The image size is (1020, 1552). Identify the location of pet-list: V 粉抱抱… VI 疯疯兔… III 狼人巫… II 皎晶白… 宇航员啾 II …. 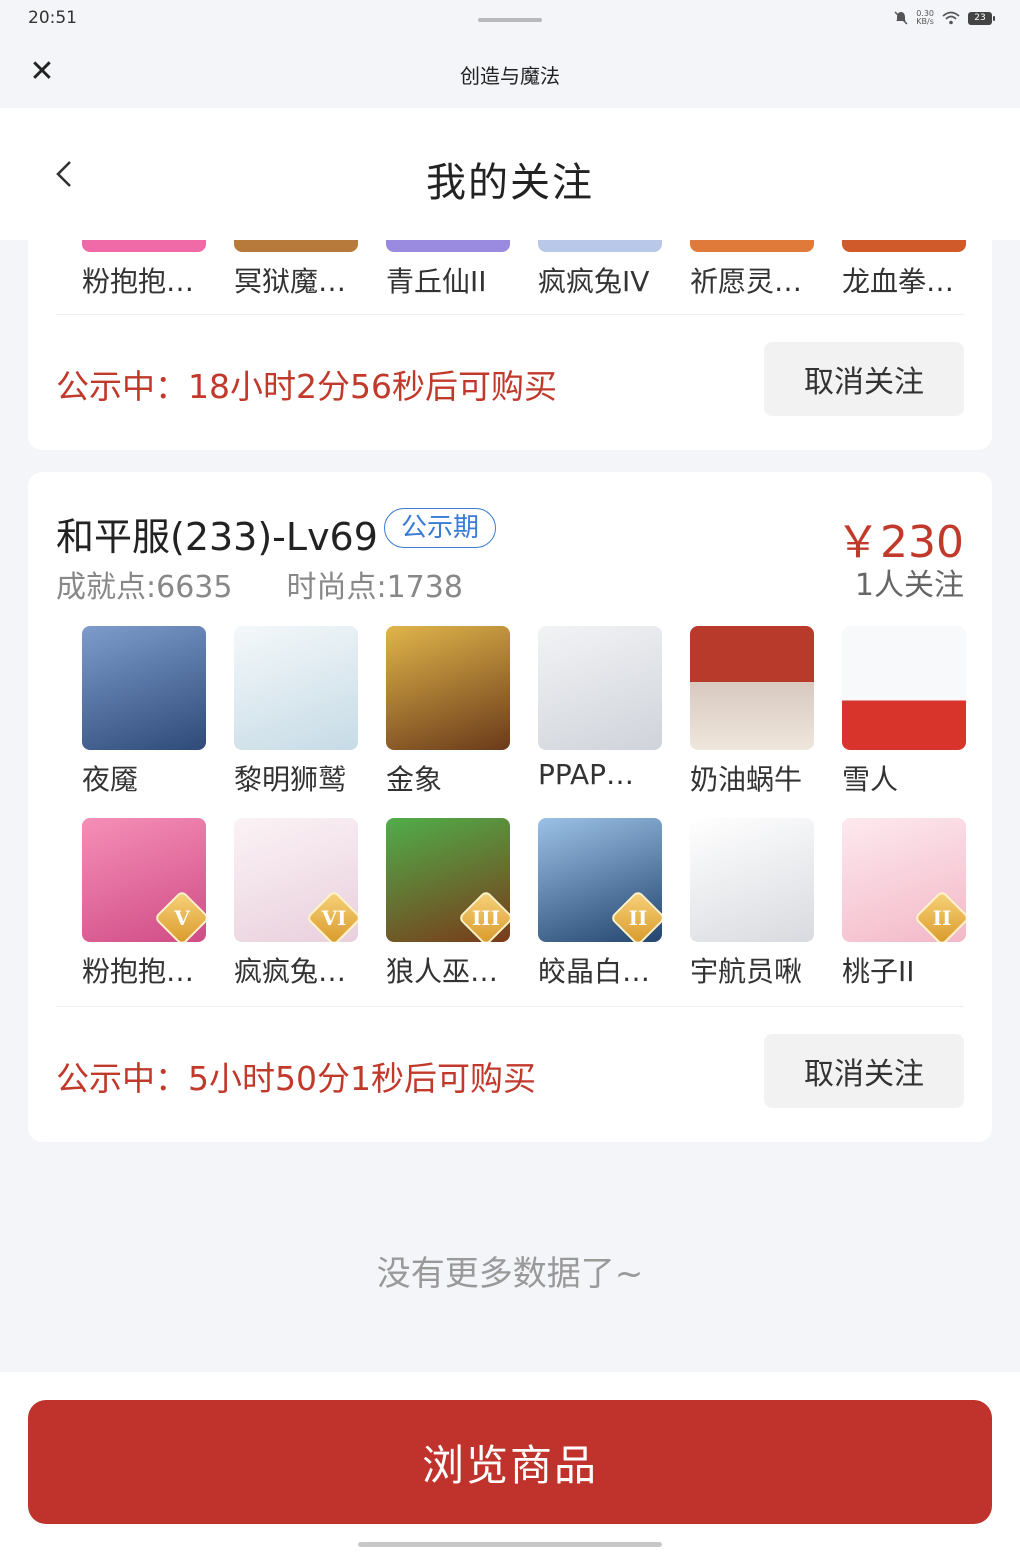
(537, 904).